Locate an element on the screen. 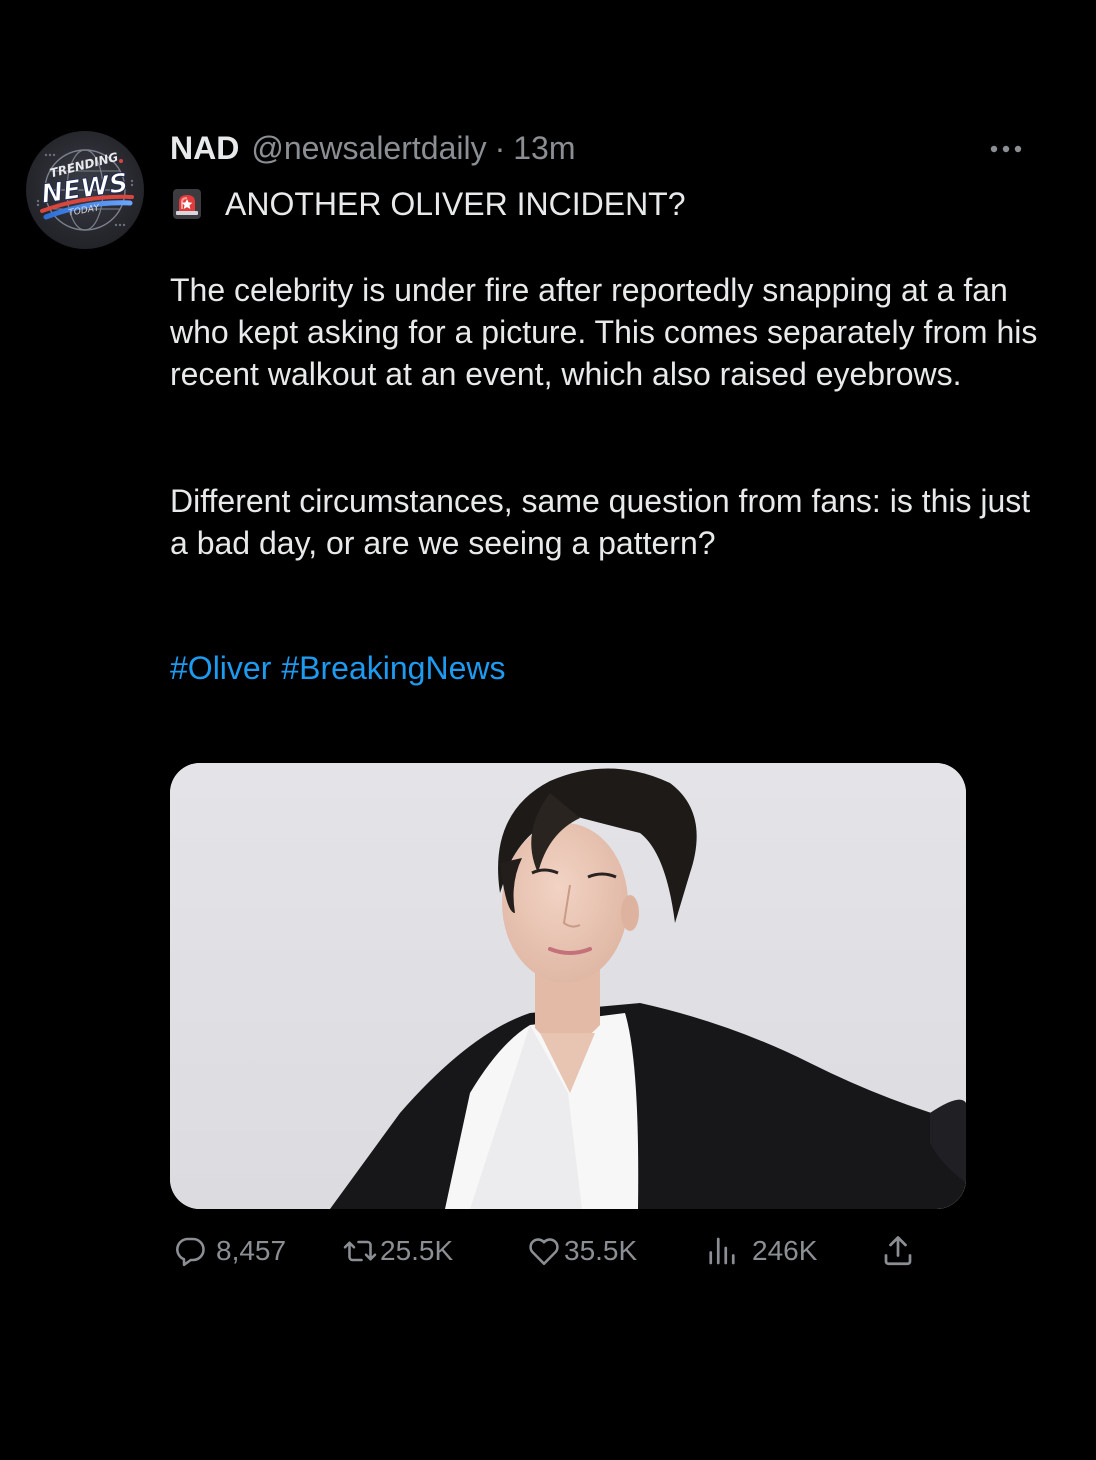  retweet-count: 25.5K is located at coordinates (417, 1250).